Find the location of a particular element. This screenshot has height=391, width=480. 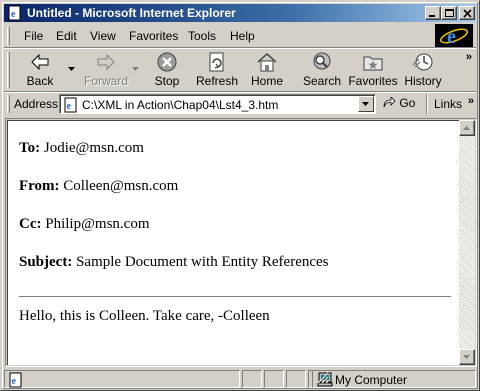

from-line: From: Colleen@msn.com is located at coordinates (98, 186).